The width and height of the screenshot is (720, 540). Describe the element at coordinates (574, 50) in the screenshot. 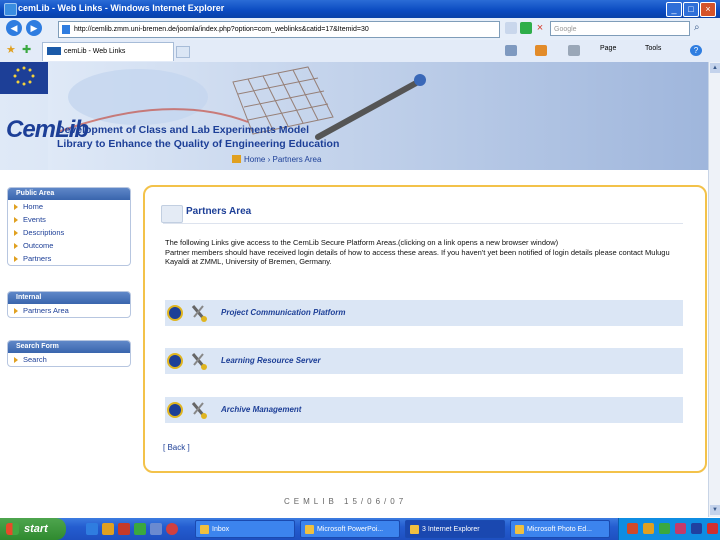

I see `print-icon` at that location.